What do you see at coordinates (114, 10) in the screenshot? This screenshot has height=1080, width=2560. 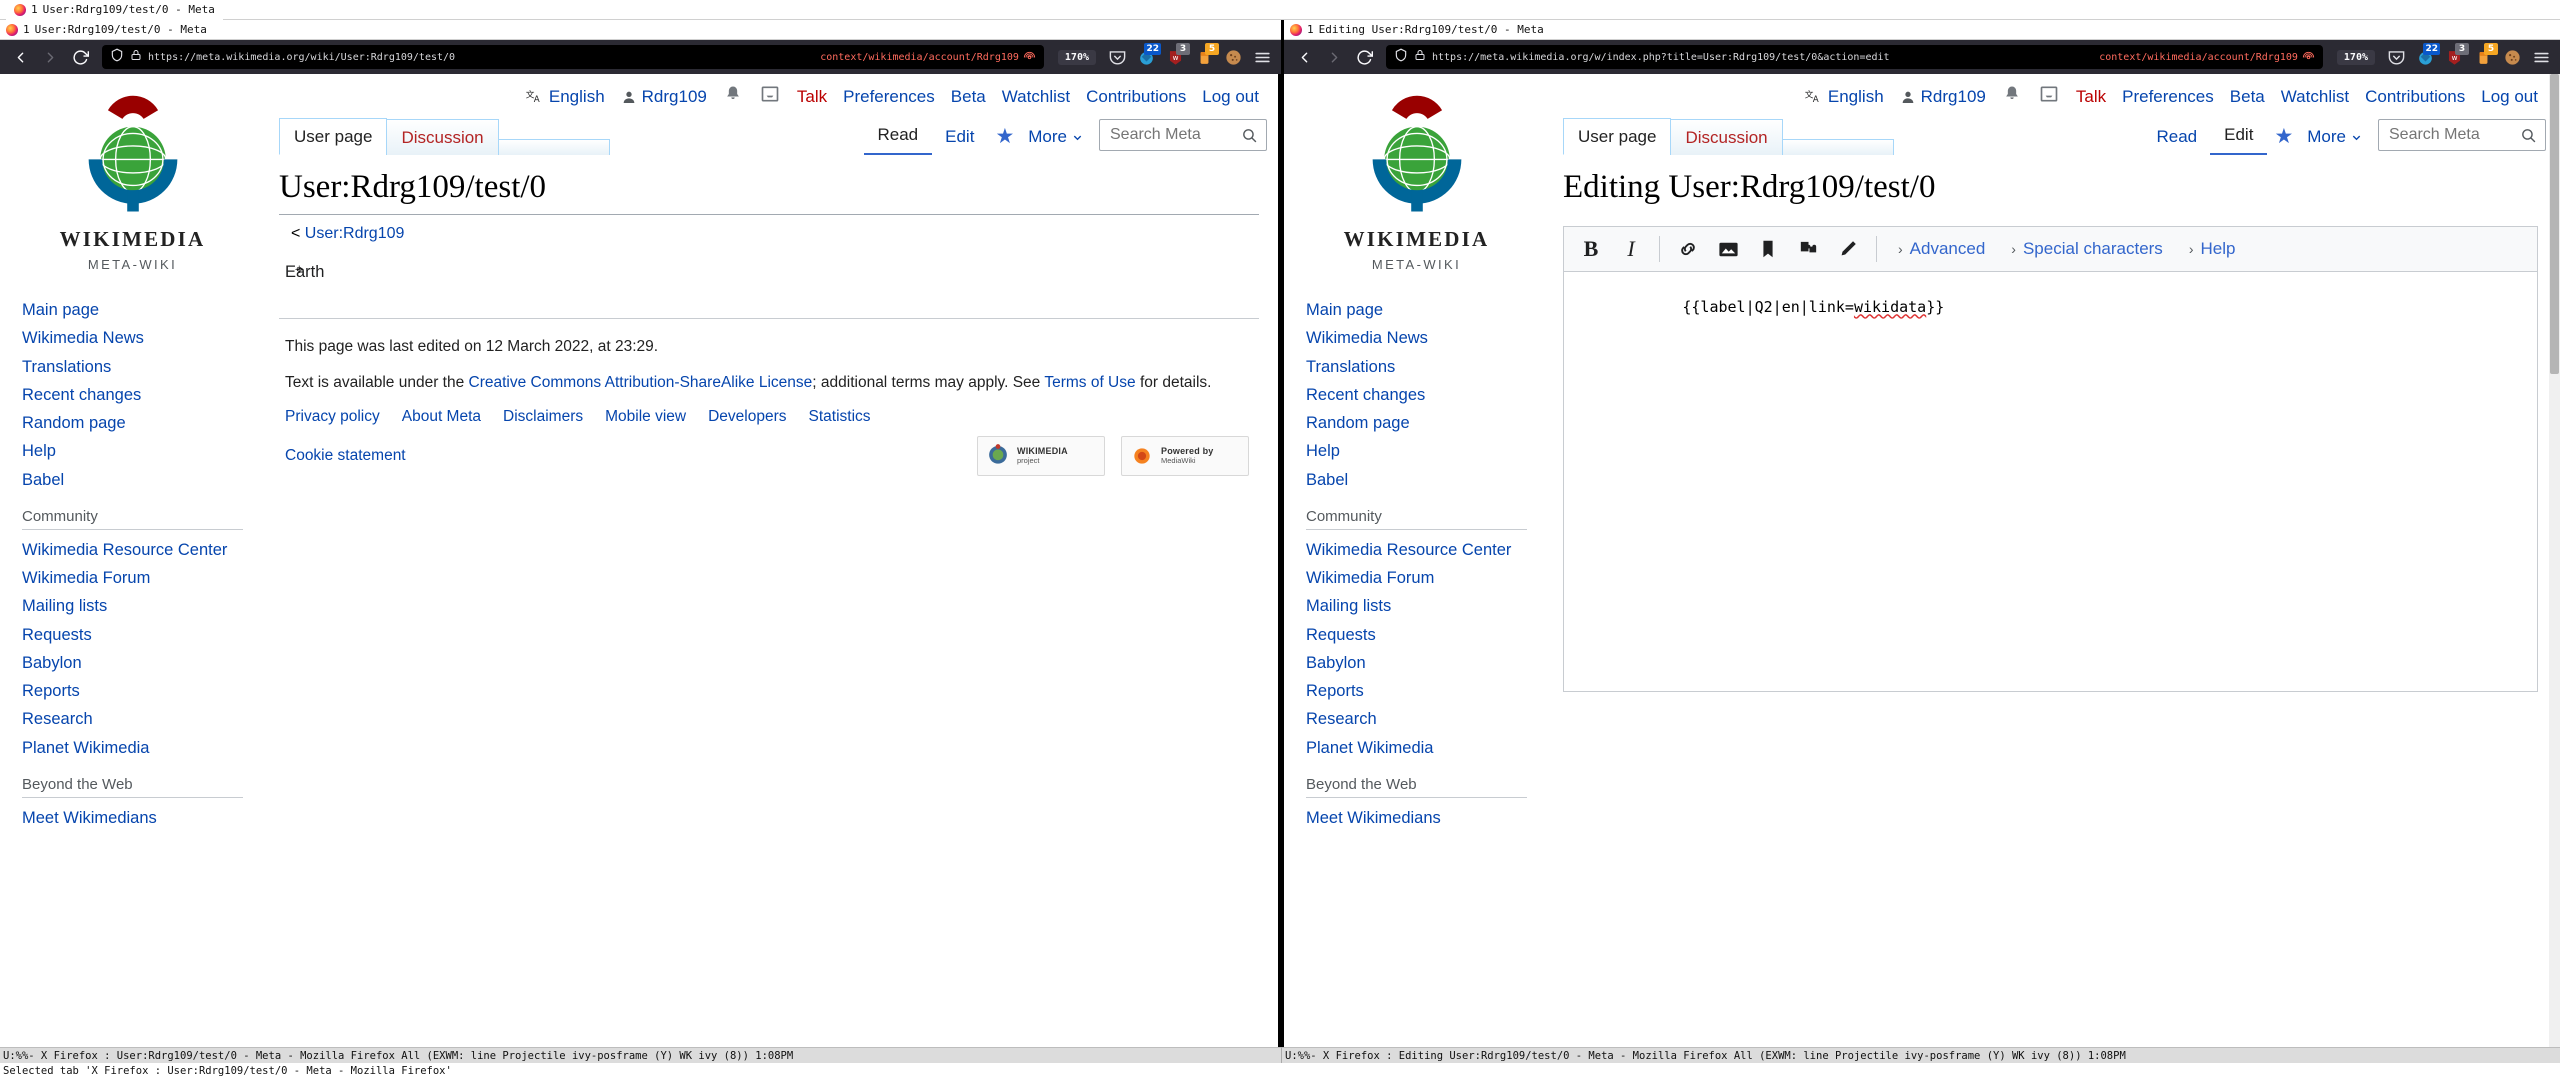 I see `emacs-tab-selected: 1 User:Rdrg109/test/0 - Meta` at bounding box center [114, 10].